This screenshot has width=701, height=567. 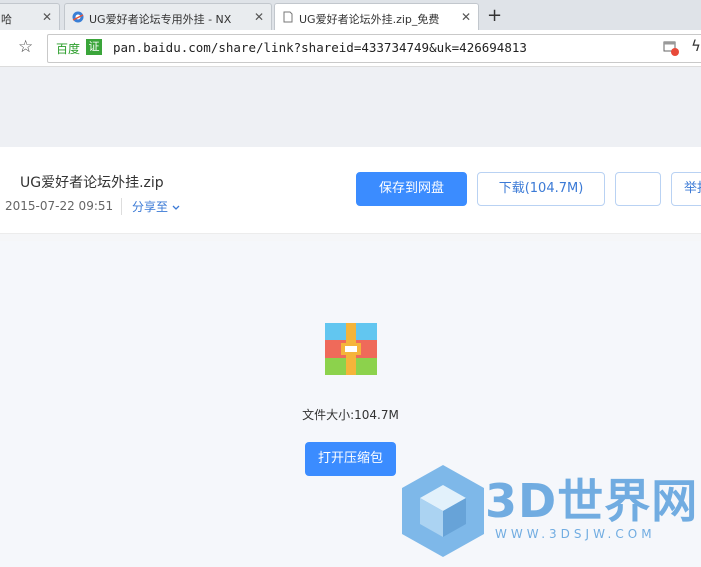 What do you see at coordinates (350, 415) in the screenshot?
I see `file-size-label: 文件大小:104.7M` at bounding box center [350, 415].